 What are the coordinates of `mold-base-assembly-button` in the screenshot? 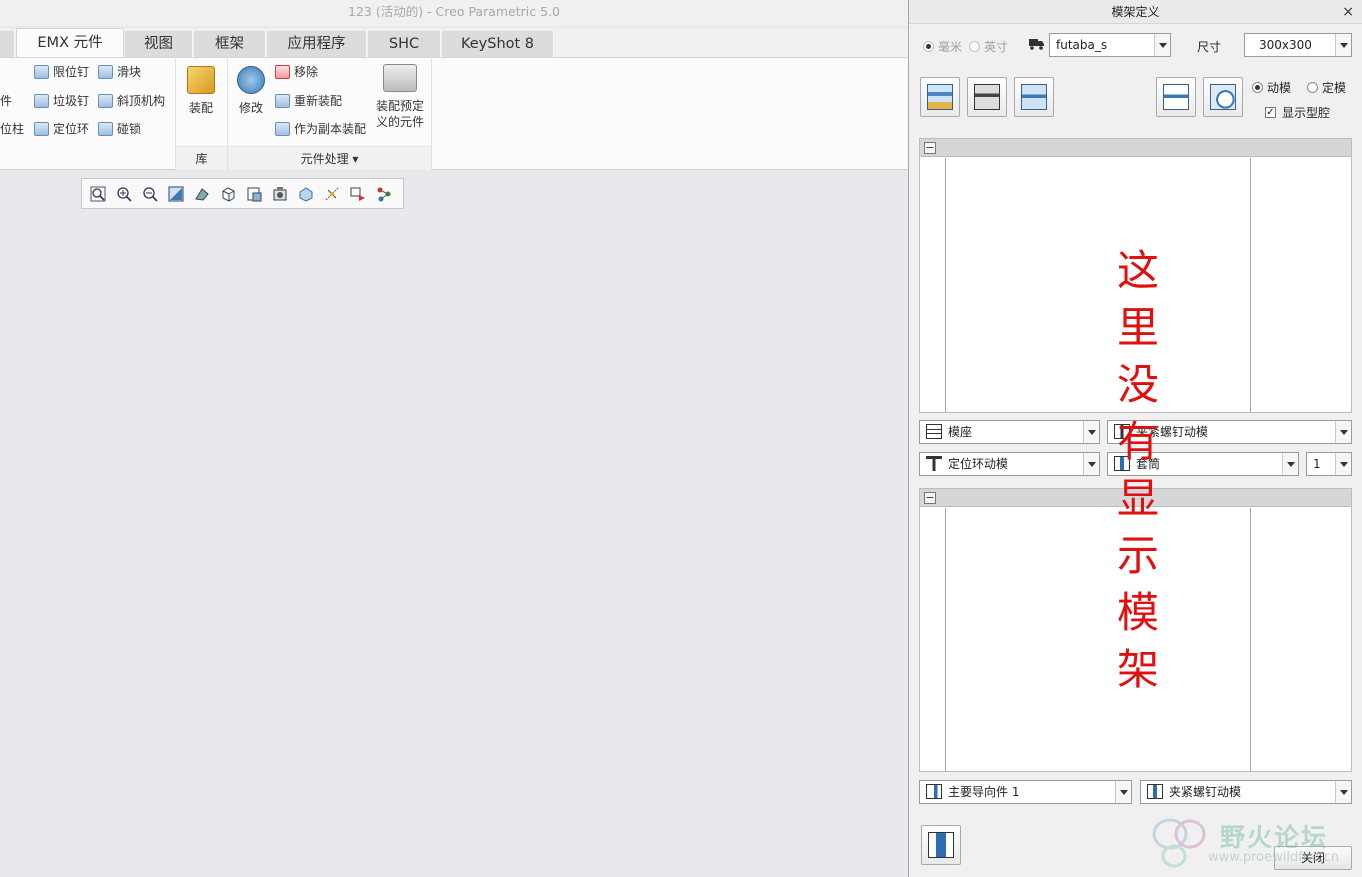 It's located at (941, 845).